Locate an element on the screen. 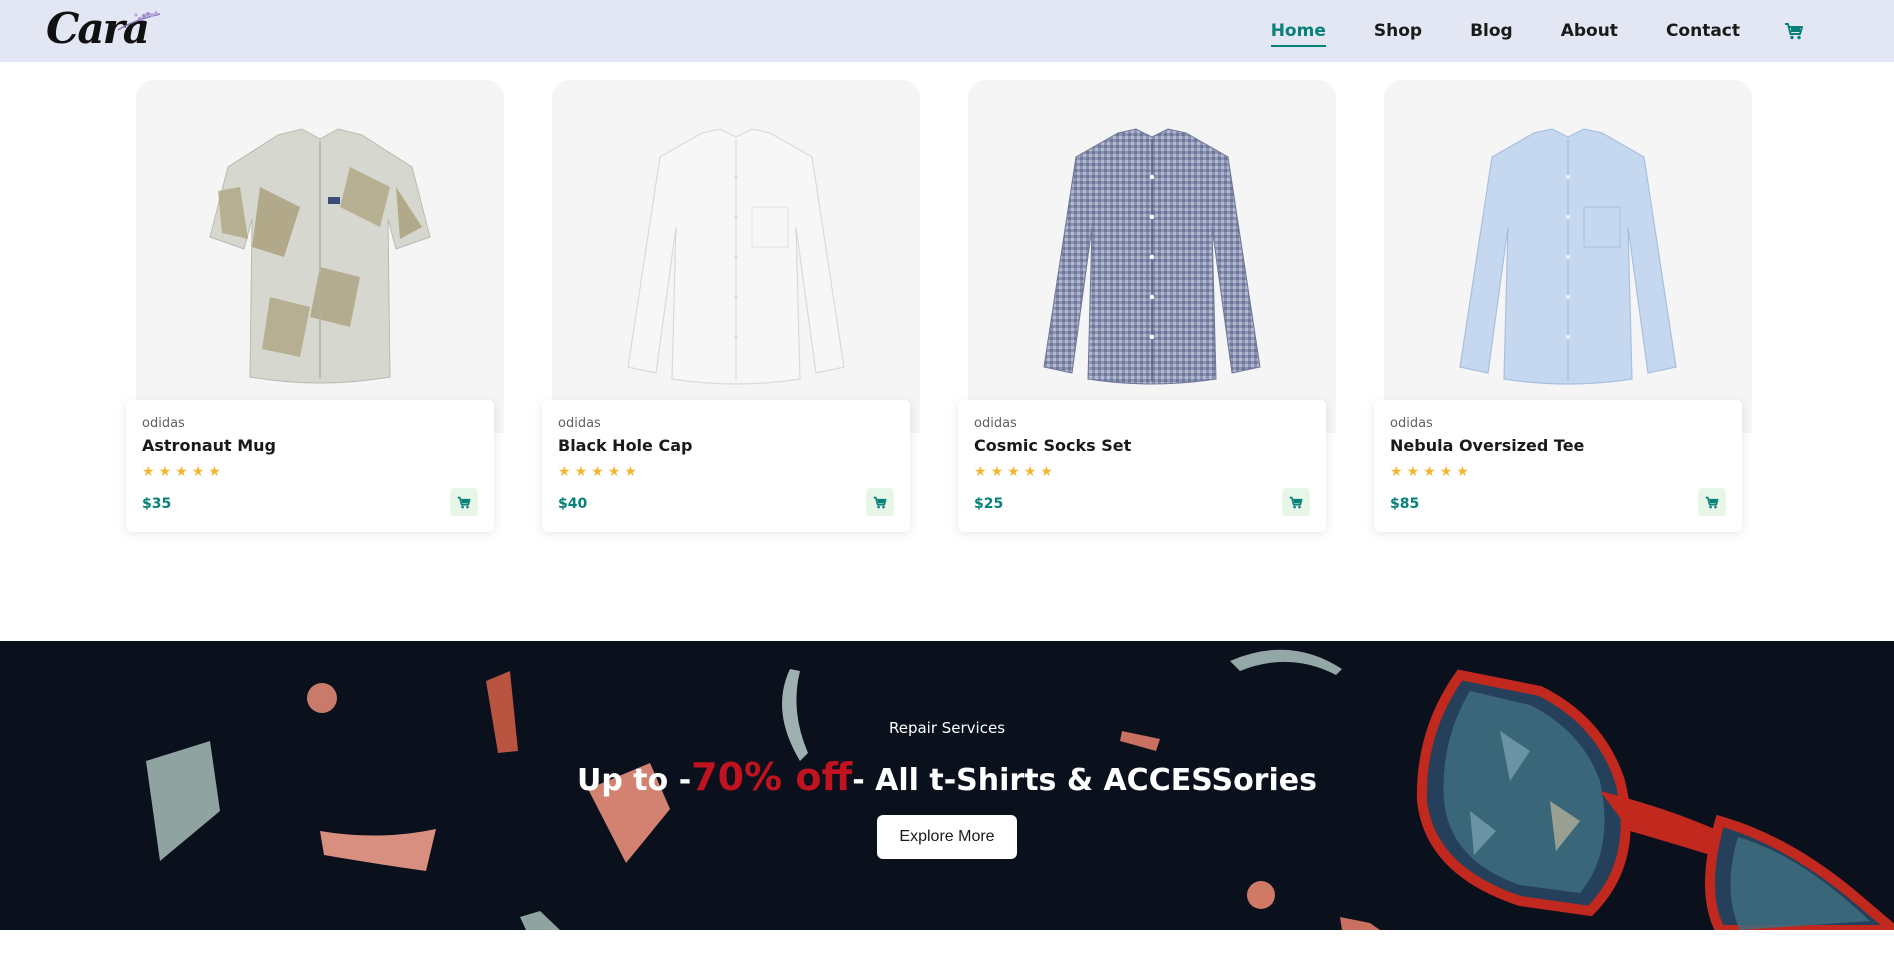  product-info: odidas Black Hole Cap ★ ★ ★ ★ ★ $40 is located at coordinates (726, 466).